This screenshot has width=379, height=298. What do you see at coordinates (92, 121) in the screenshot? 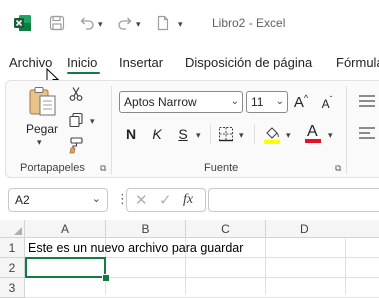
I see `copy-dropdown-icon: ▾` at bounding box center [92, 121].